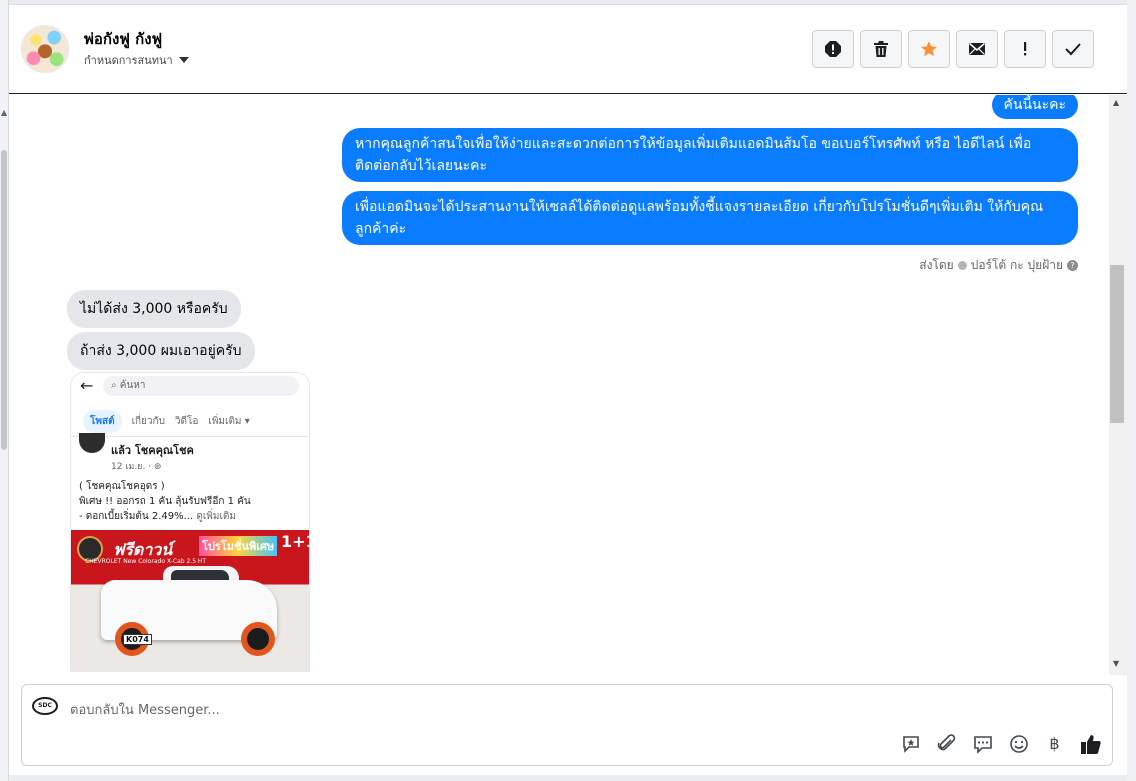  I want to click on thread-scroll-thumb, so click(1117, 344).